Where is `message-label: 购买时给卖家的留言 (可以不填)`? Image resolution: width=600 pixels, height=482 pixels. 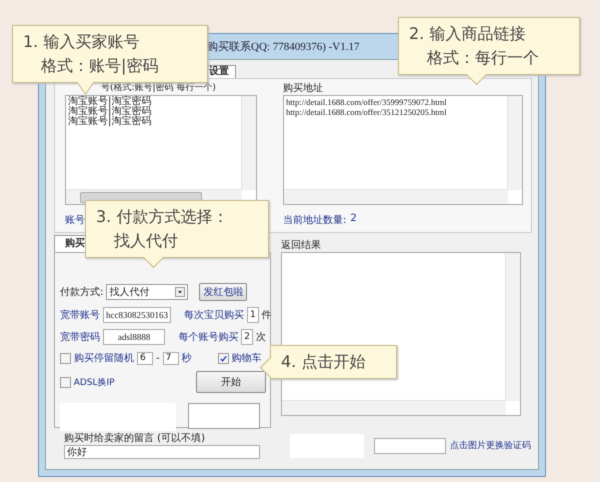
message-label: 购买时给卖家的留言 (可以不填) is located at coordinates (134, 438).